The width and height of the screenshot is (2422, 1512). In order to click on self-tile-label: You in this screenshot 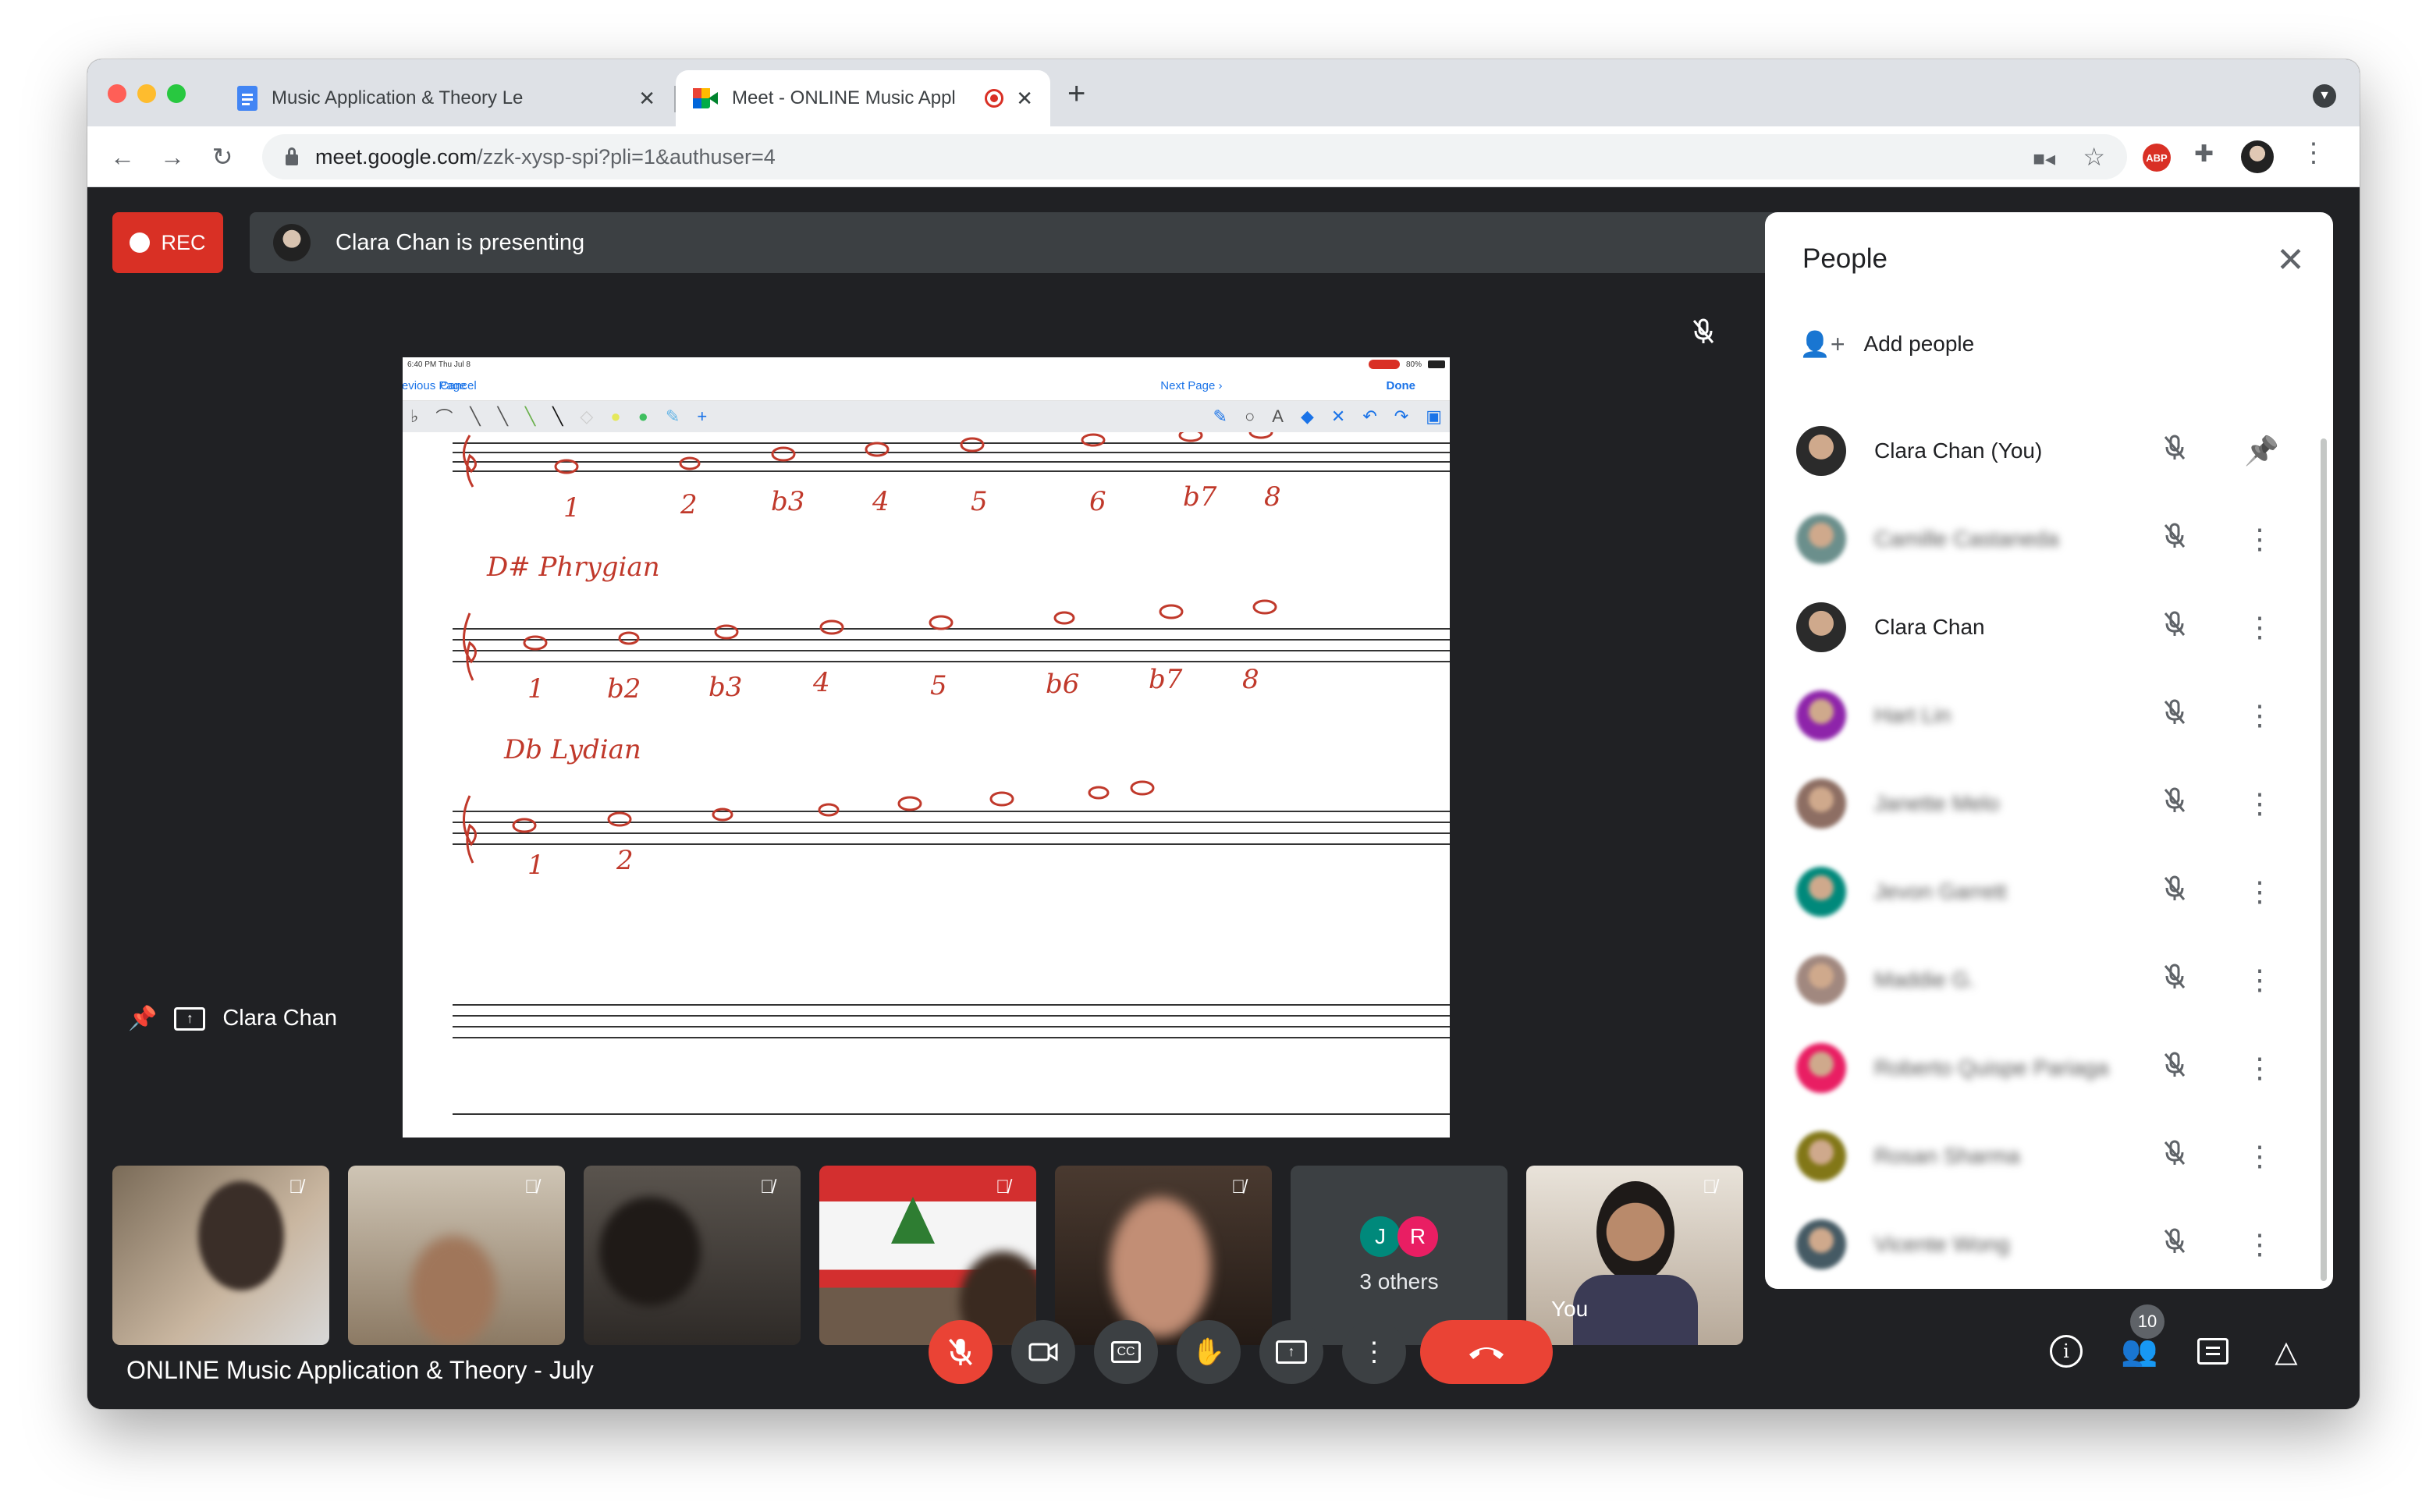, I will do `click(1570, 1309)`.